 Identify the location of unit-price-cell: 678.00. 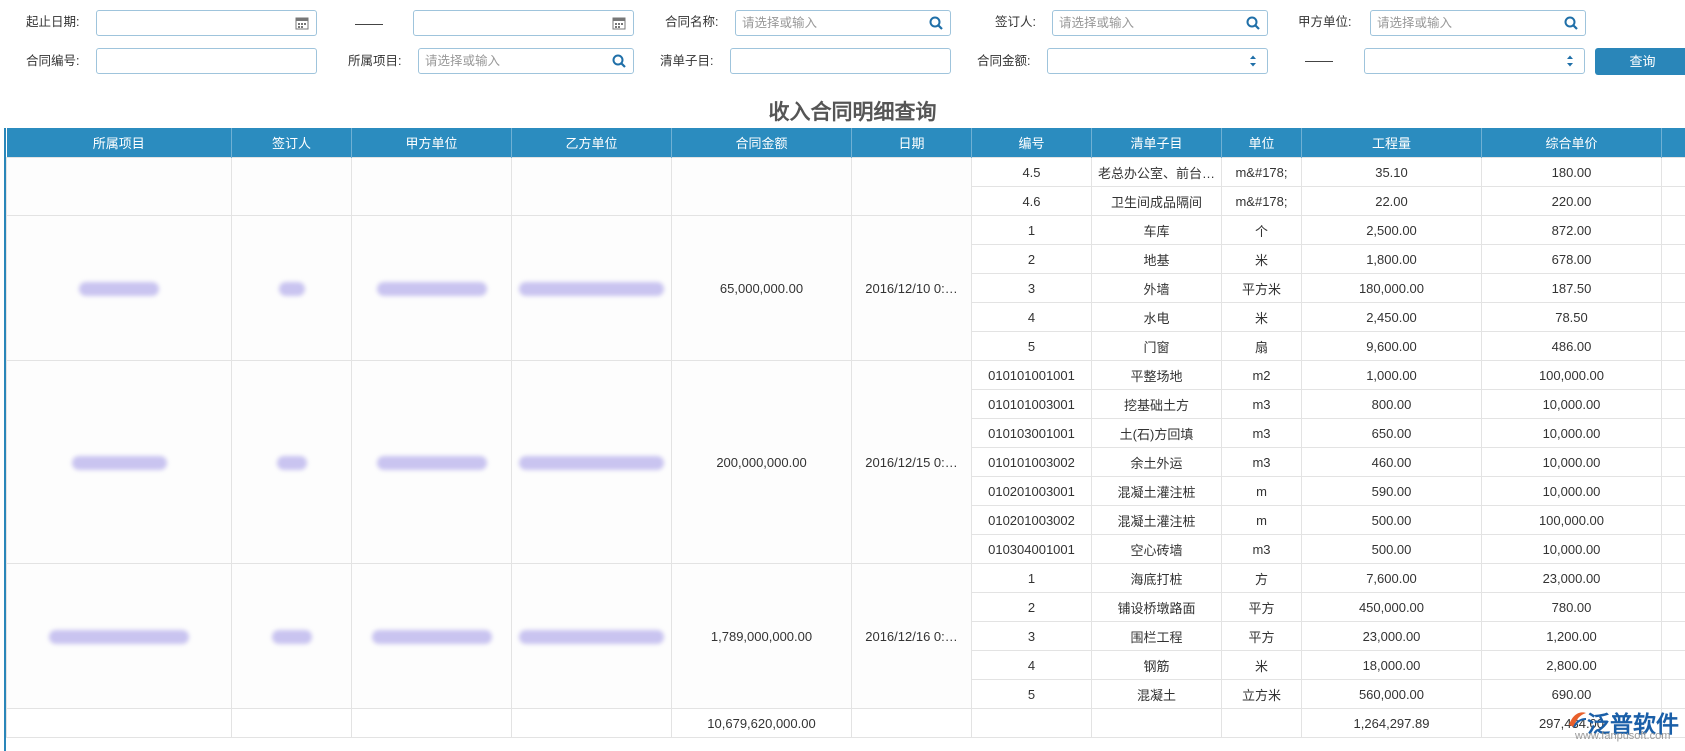
(1571, 259).